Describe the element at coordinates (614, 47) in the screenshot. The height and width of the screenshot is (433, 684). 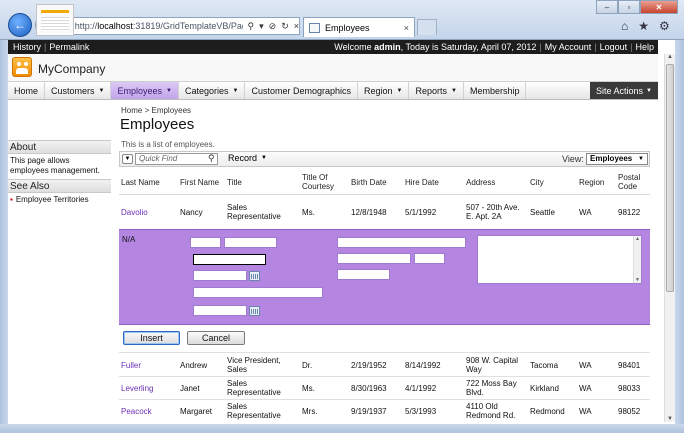
I see `logout-link: Logout` at that location.